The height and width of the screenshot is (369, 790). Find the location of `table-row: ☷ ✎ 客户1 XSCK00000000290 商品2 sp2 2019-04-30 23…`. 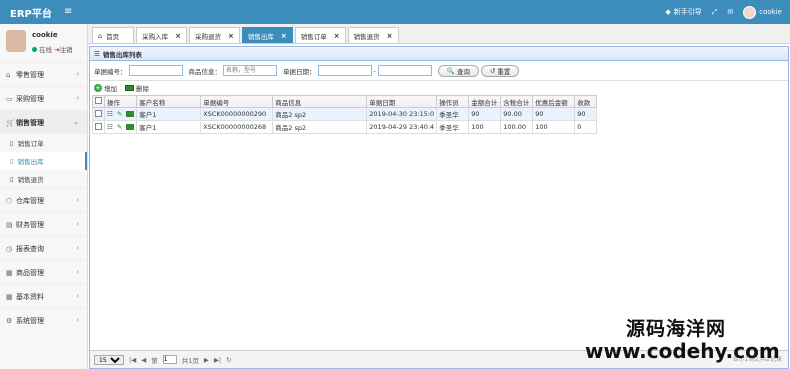

table-row: ☷ ✎ 客户1 XSCK00000000290 商品2 sp2 2019-04-30 23… is located at coordinates (345, 114).